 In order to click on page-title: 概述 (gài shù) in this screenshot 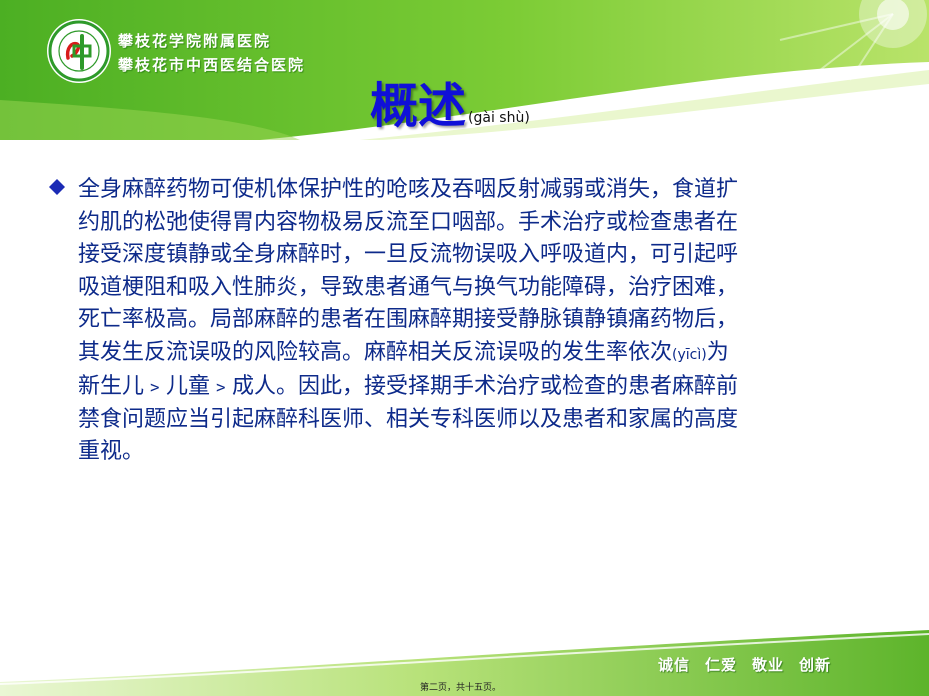, I will do `click(450, 101)`.